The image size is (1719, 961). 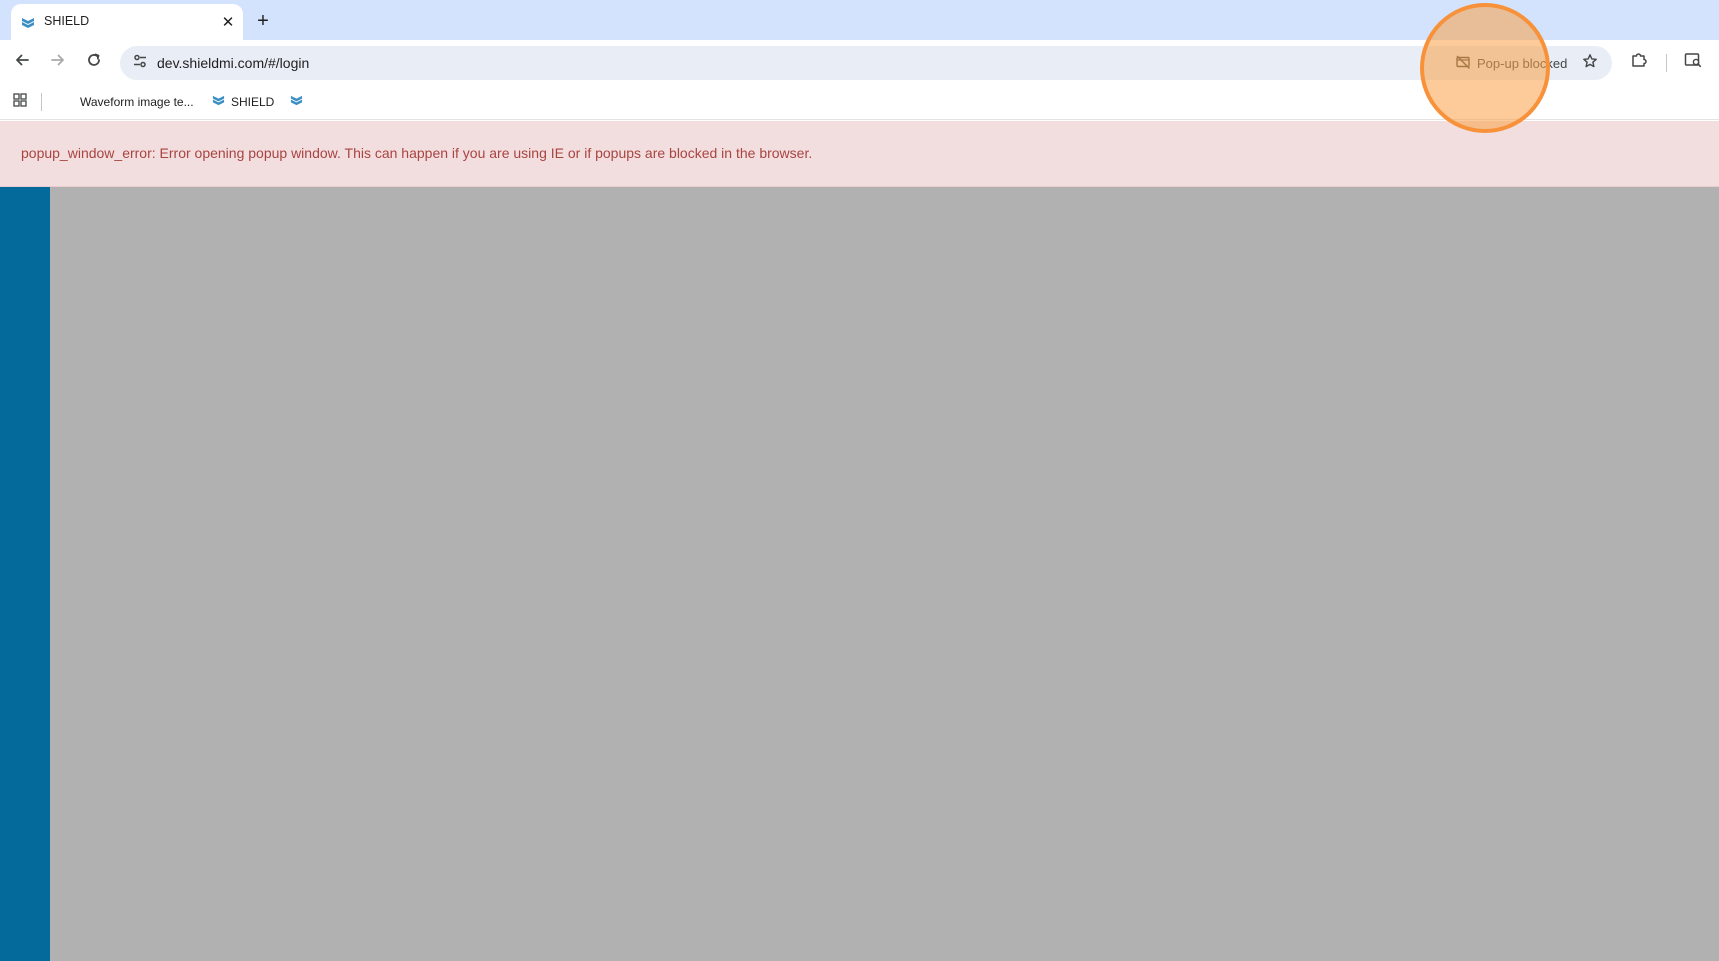 I want to click on tune-icon, so click(x=140, y=63).